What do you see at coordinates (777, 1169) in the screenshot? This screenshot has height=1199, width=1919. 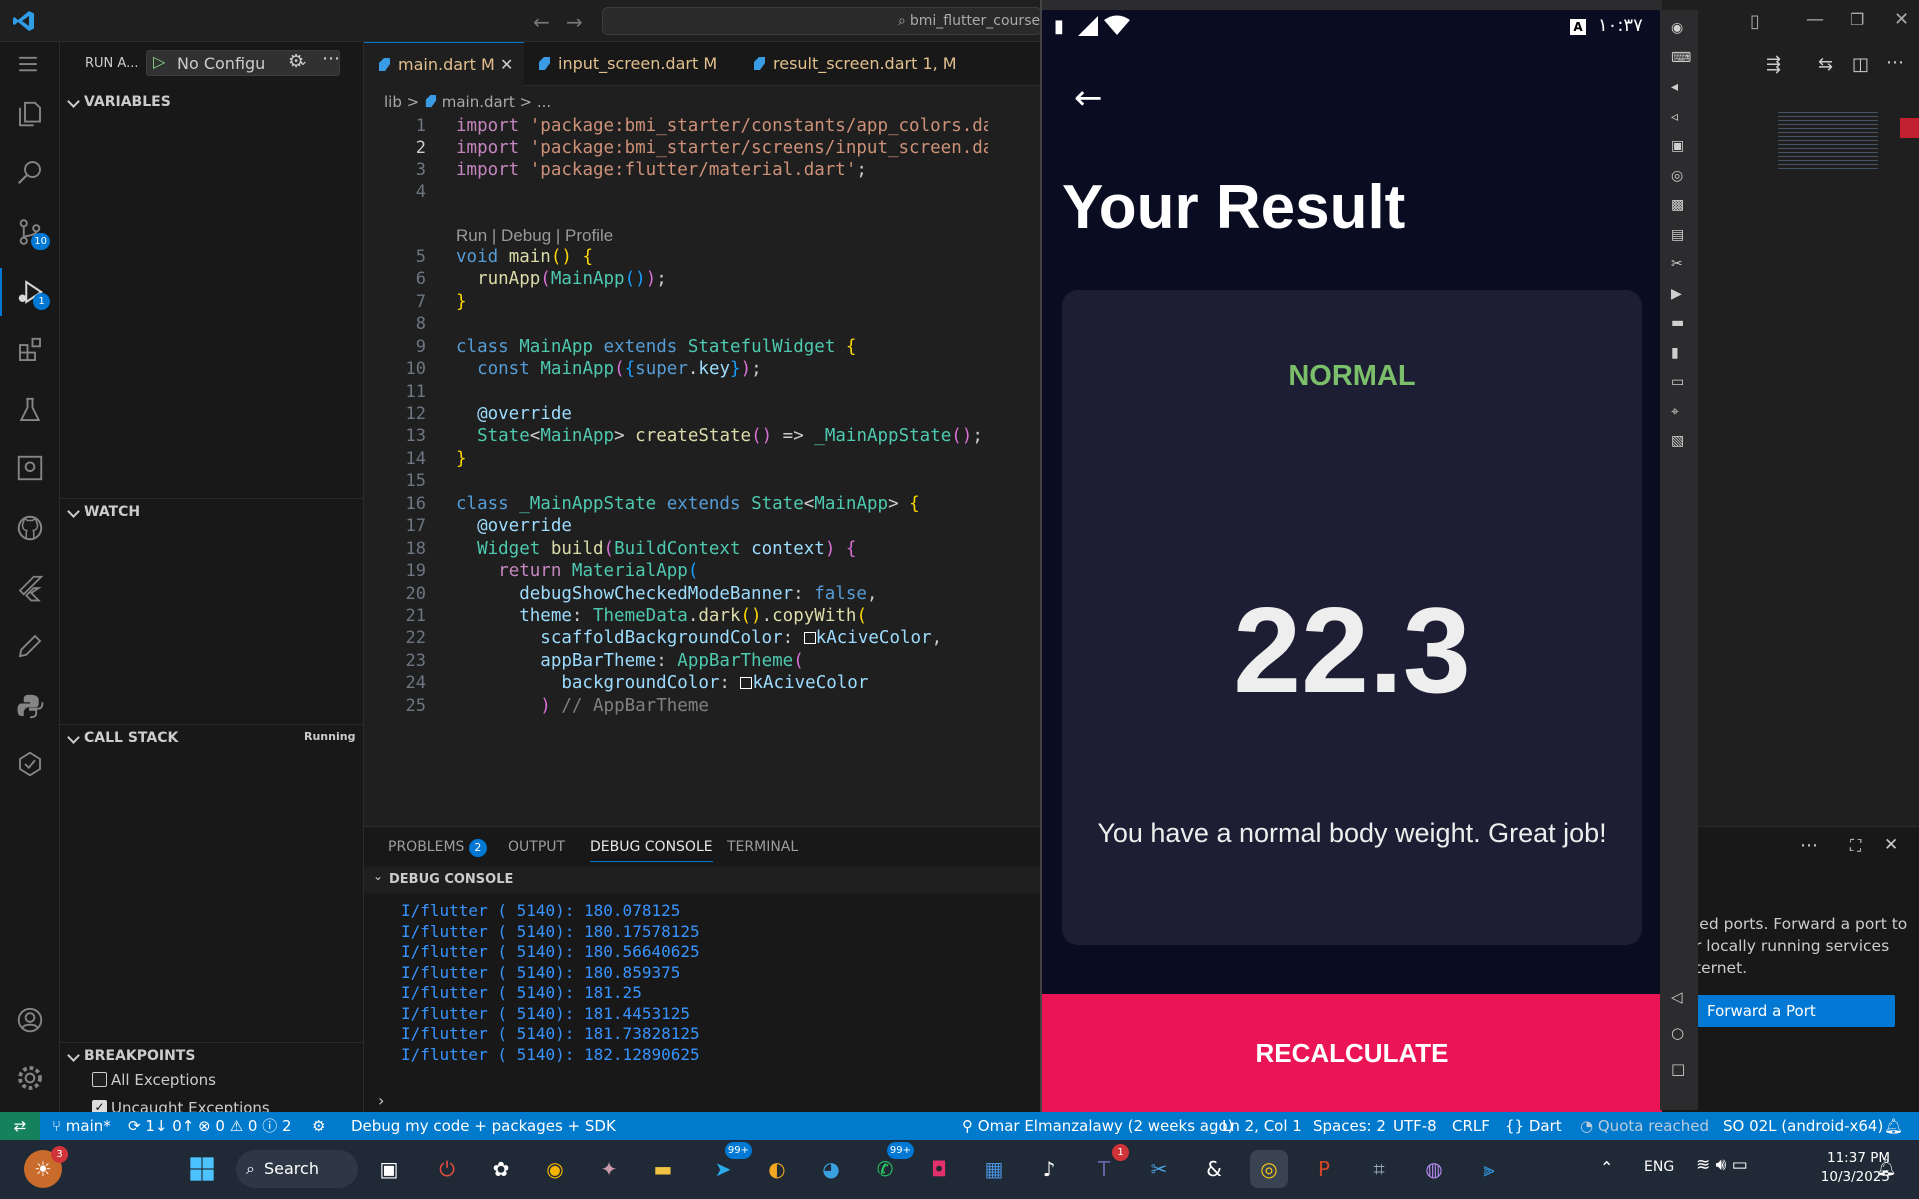 I see `app-icon: ◐` at bounding box center [777, 1169].